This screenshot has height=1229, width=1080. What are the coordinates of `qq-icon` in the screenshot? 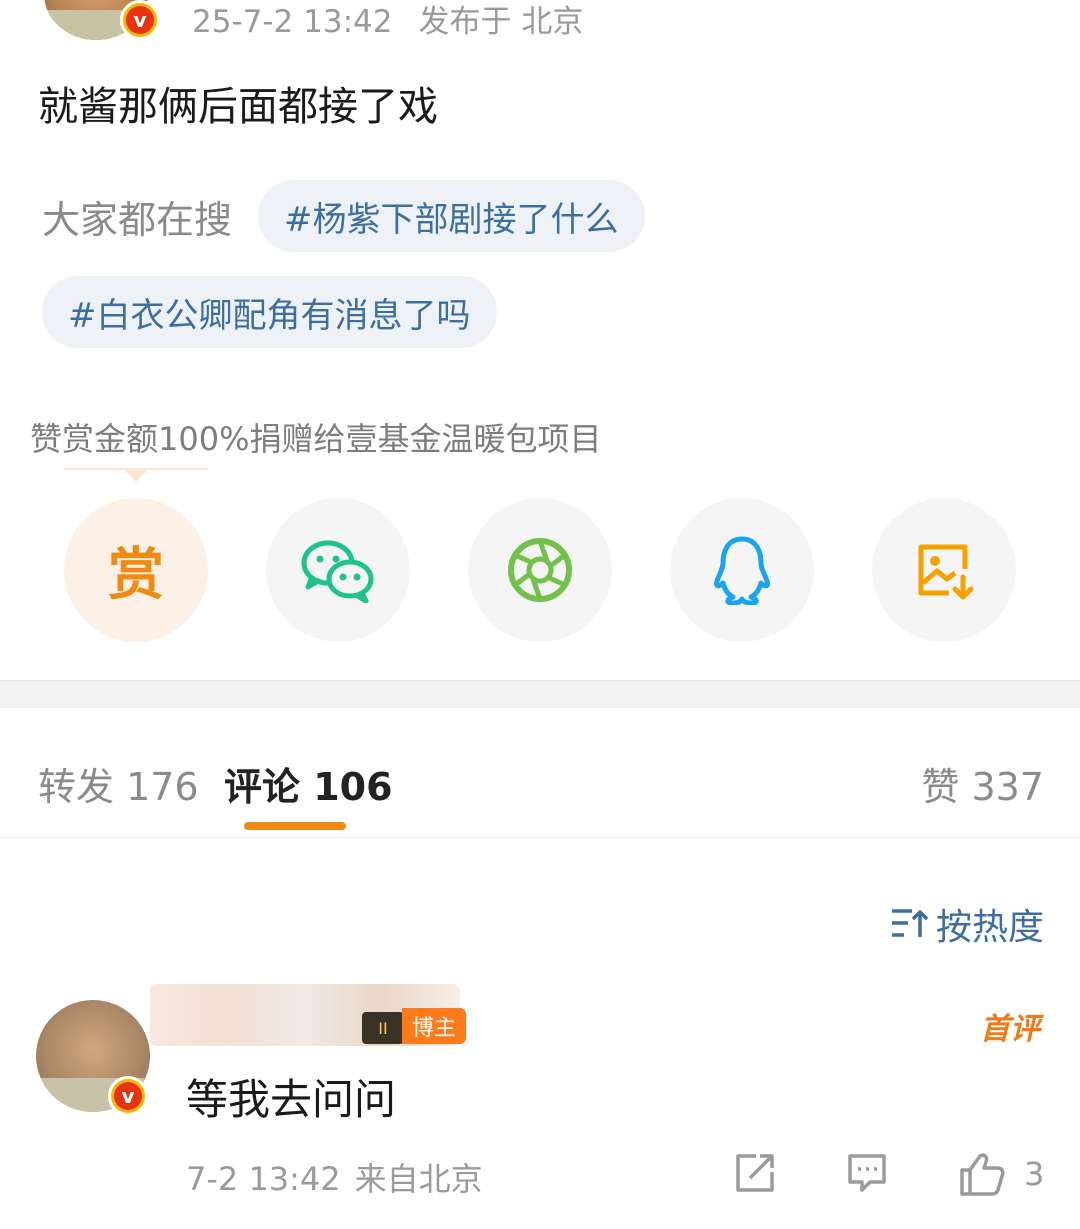 It's located at (742, 570).